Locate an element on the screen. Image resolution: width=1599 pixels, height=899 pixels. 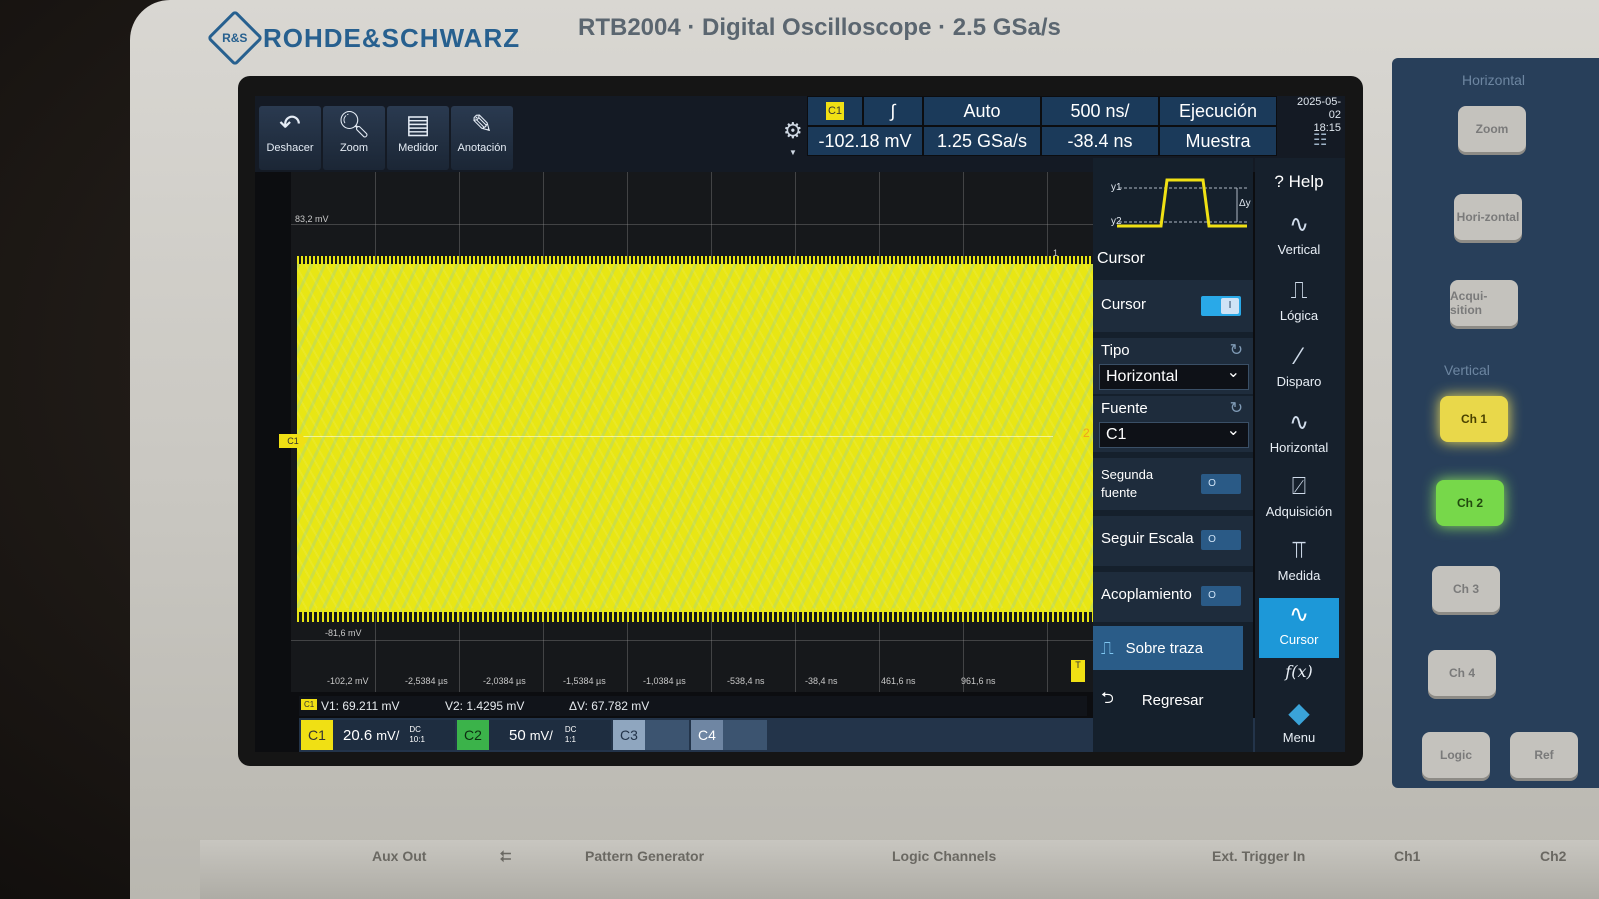
zoom-button: 🔍︎ Zoom is located at coordinates (354, 138).